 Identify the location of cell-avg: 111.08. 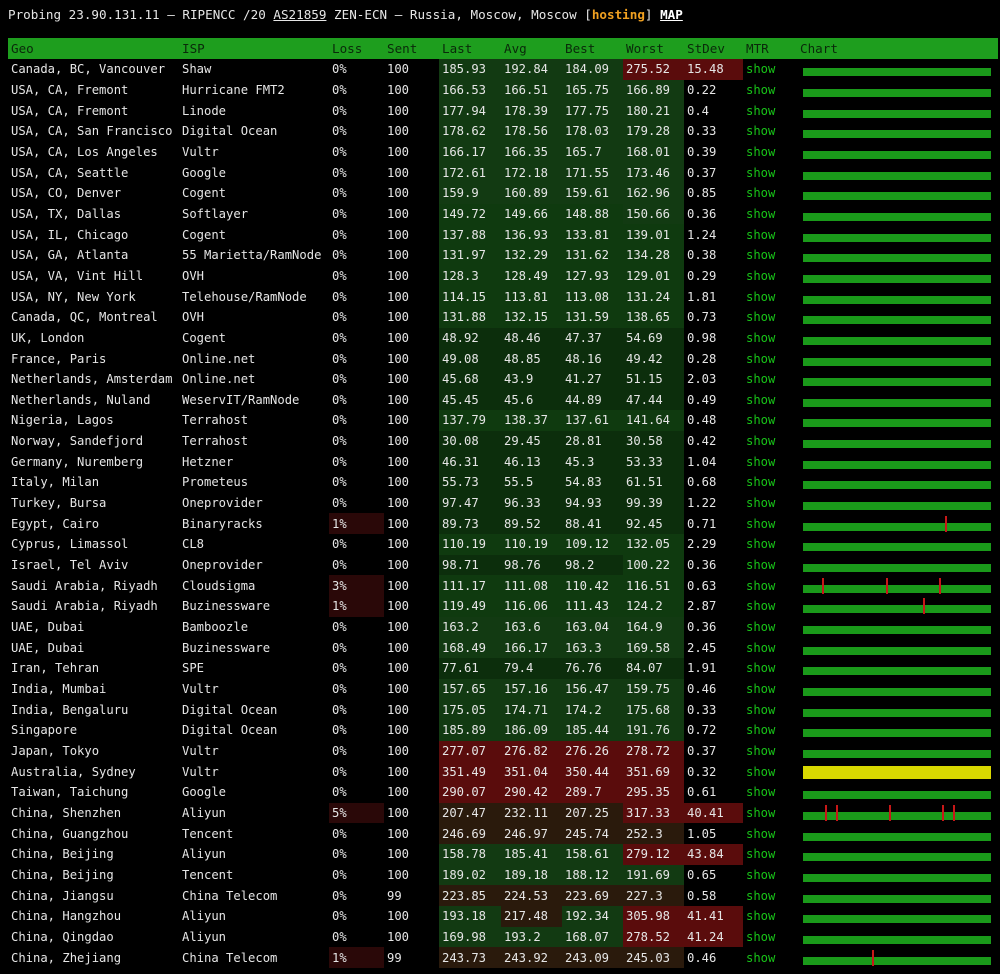
(531, 586).